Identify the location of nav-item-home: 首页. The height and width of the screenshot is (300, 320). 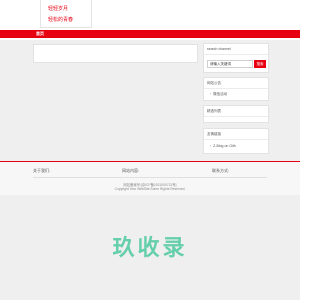
(40, 34).